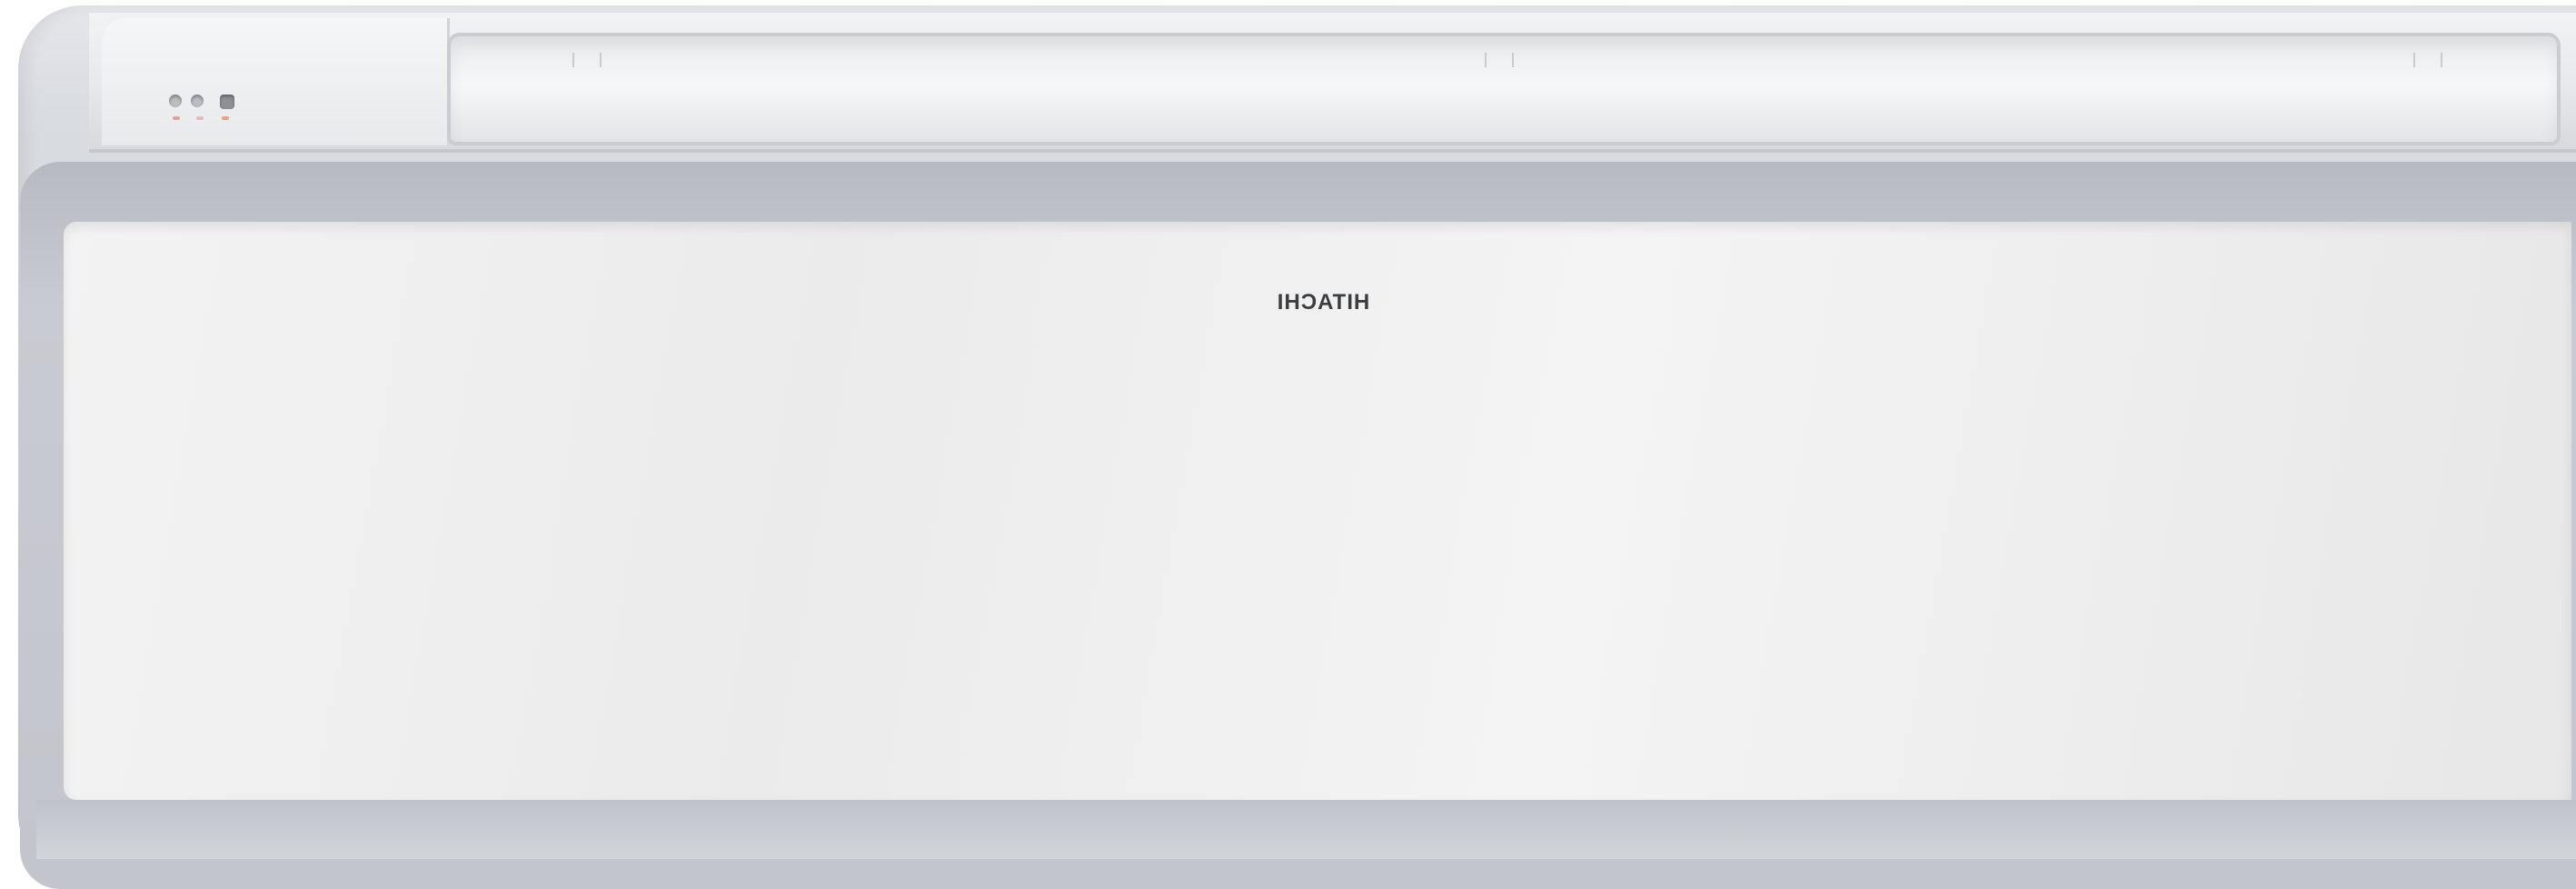  What do you see at coordinates (1504, 89) in the screenshot?
I see `air-vent` at bounding box center [1504, 89].